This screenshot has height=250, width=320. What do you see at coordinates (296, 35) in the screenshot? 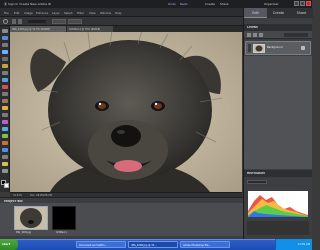
I see `blend-mode-select` at bounding box center [296, 35].